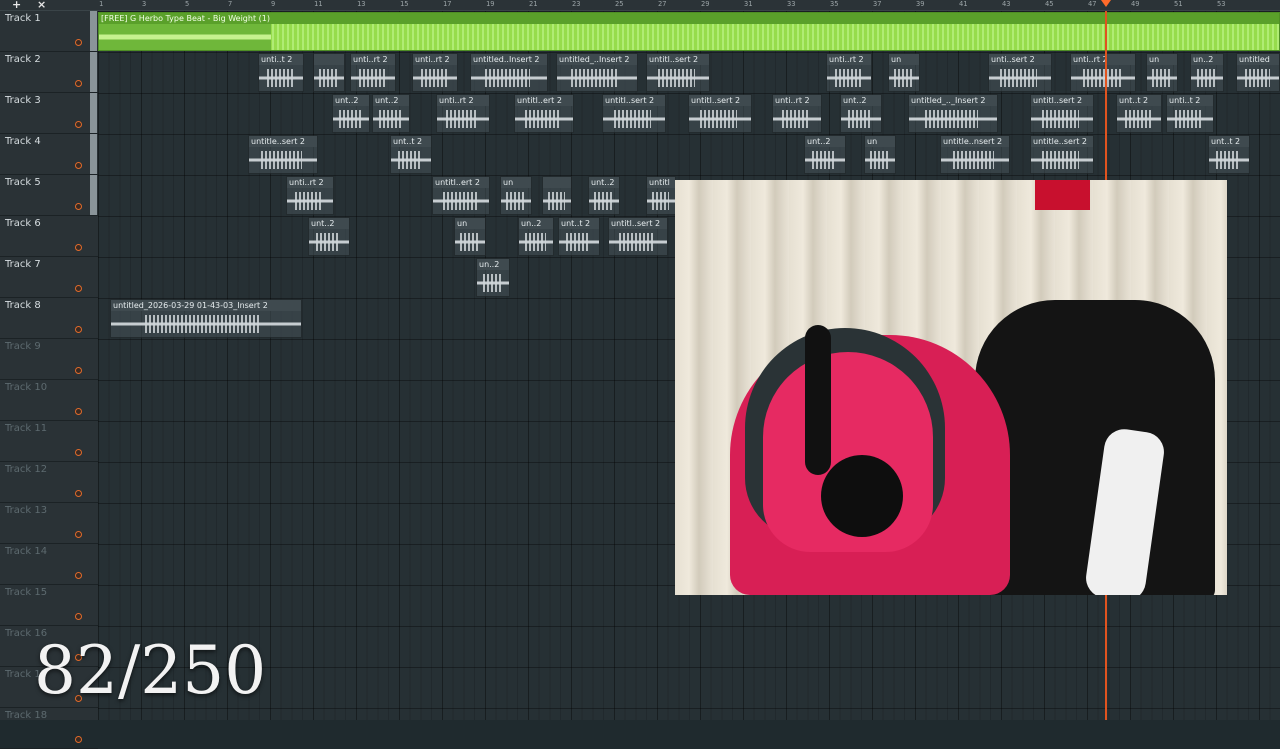 This screenshot has height=749, width=1280. Describe the element at coordinates (1258, 72) in the screenshot. I see `audio-clip: untitled` at that location.